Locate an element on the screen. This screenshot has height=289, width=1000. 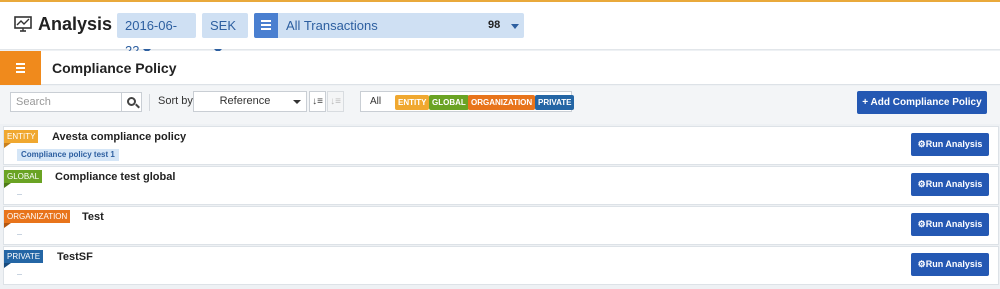
divider is located at coordinates (149, 102).